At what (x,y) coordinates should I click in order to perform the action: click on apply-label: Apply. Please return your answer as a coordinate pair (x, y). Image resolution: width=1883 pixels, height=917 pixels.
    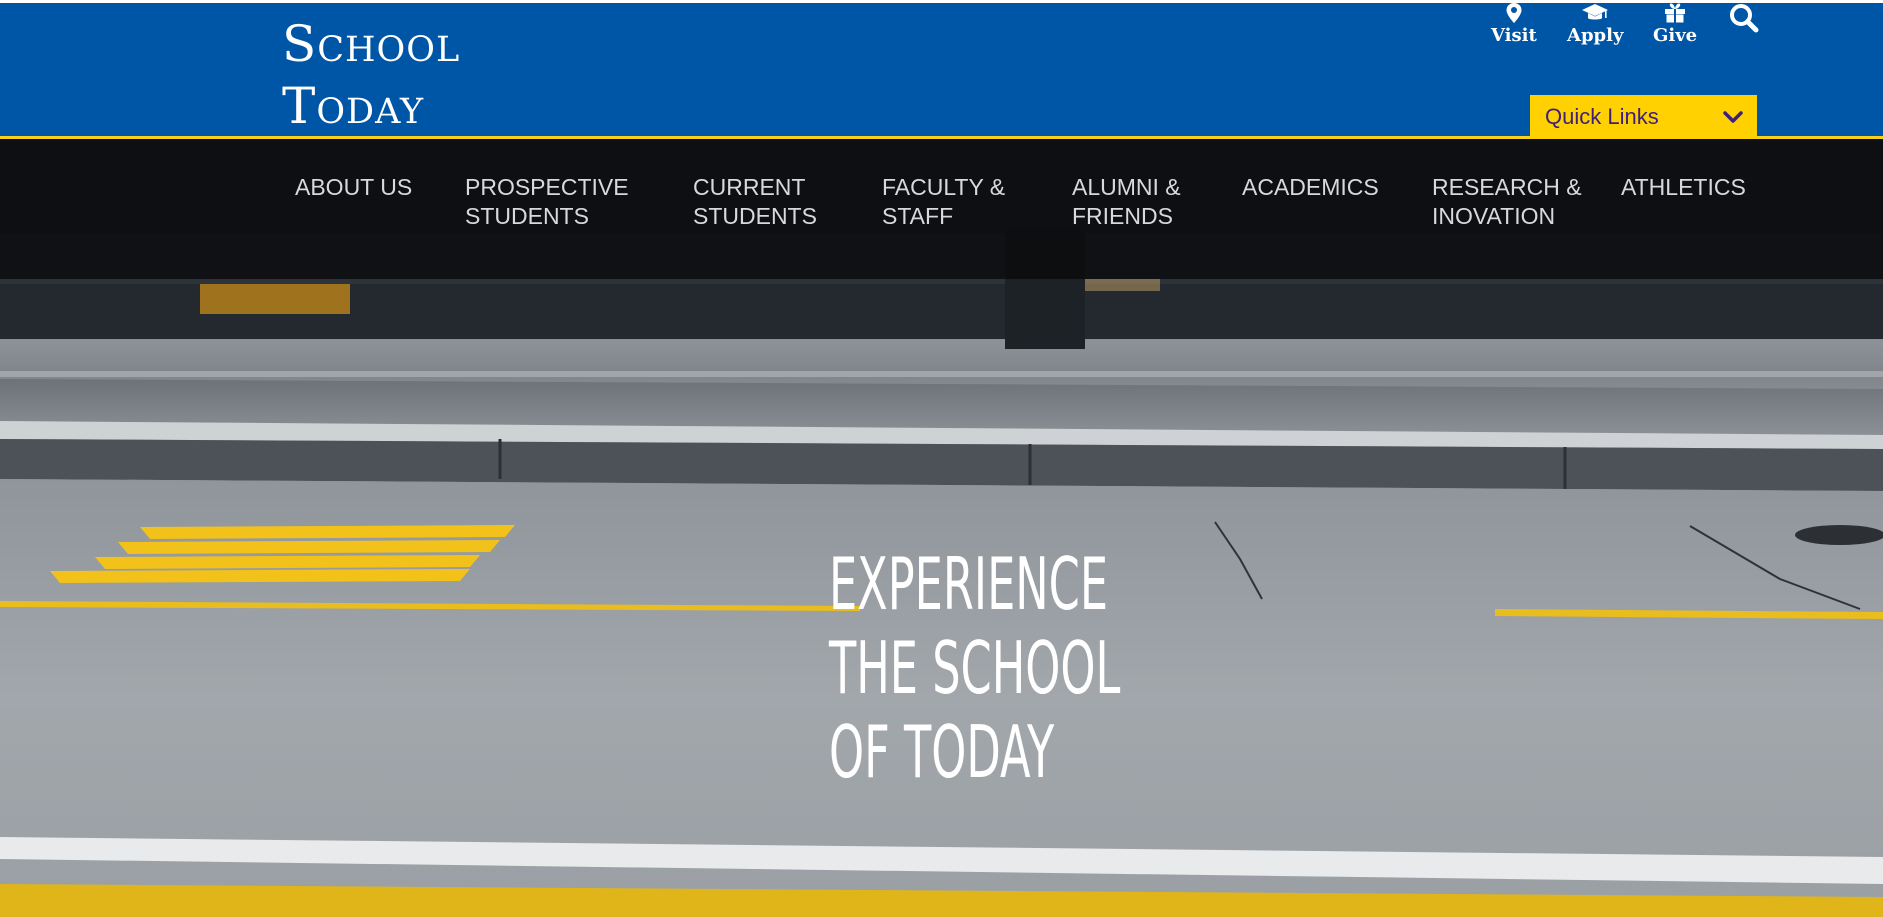
    Looking at the image, I should click on (1595, 35).